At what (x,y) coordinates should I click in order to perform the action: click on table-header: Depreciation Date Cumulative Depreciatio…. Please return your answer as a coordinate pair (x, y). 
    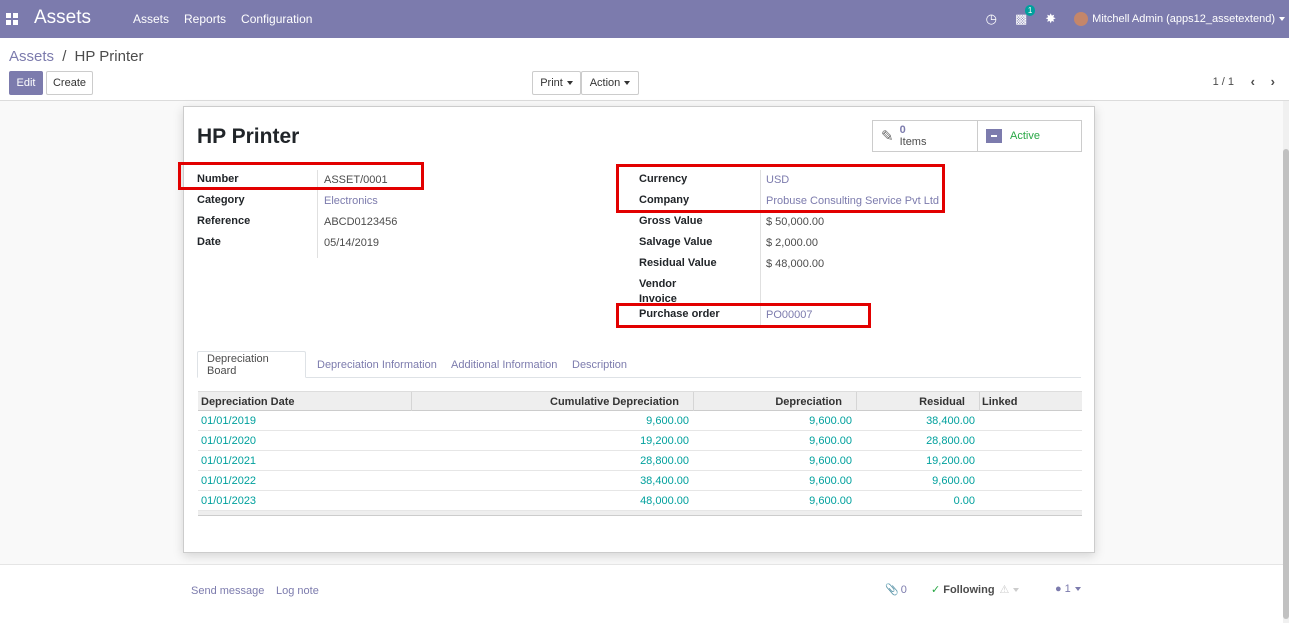
    Looking at the image, I should click on (640, 401).